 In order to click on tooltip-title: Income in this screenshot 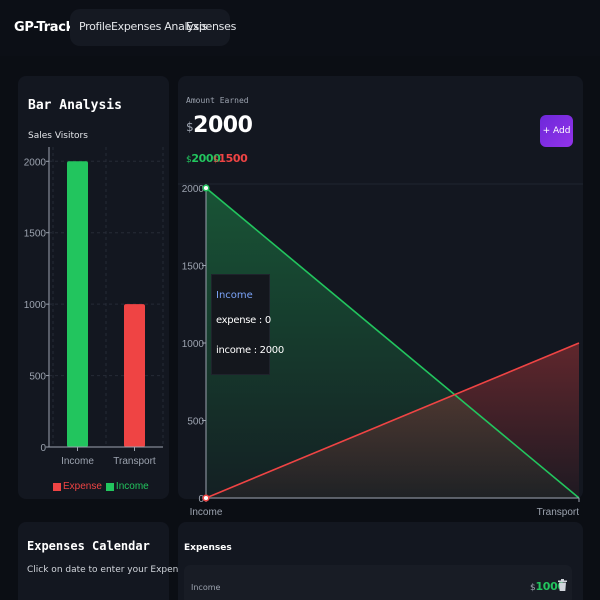, I will do `click(234, 295)`.